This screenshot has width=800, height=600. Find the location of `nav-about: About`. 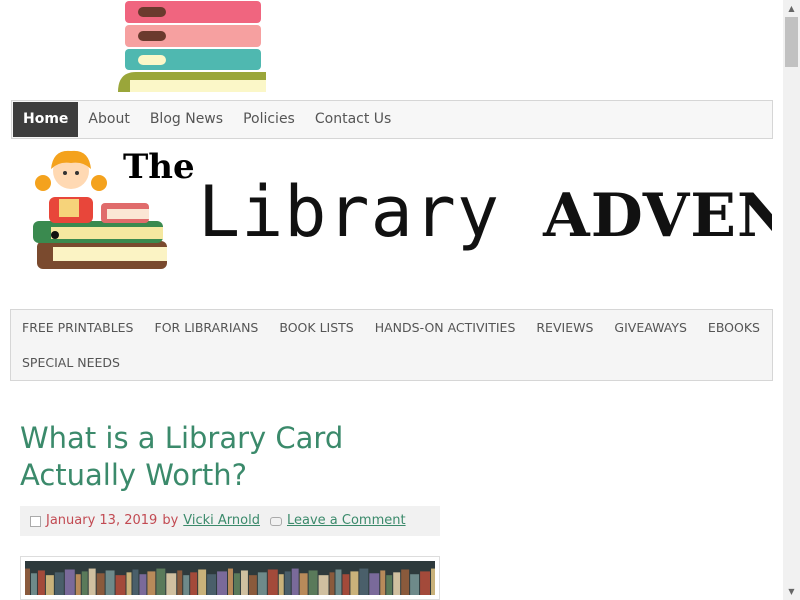

nav-about: About is located at coordinates (108, 119).